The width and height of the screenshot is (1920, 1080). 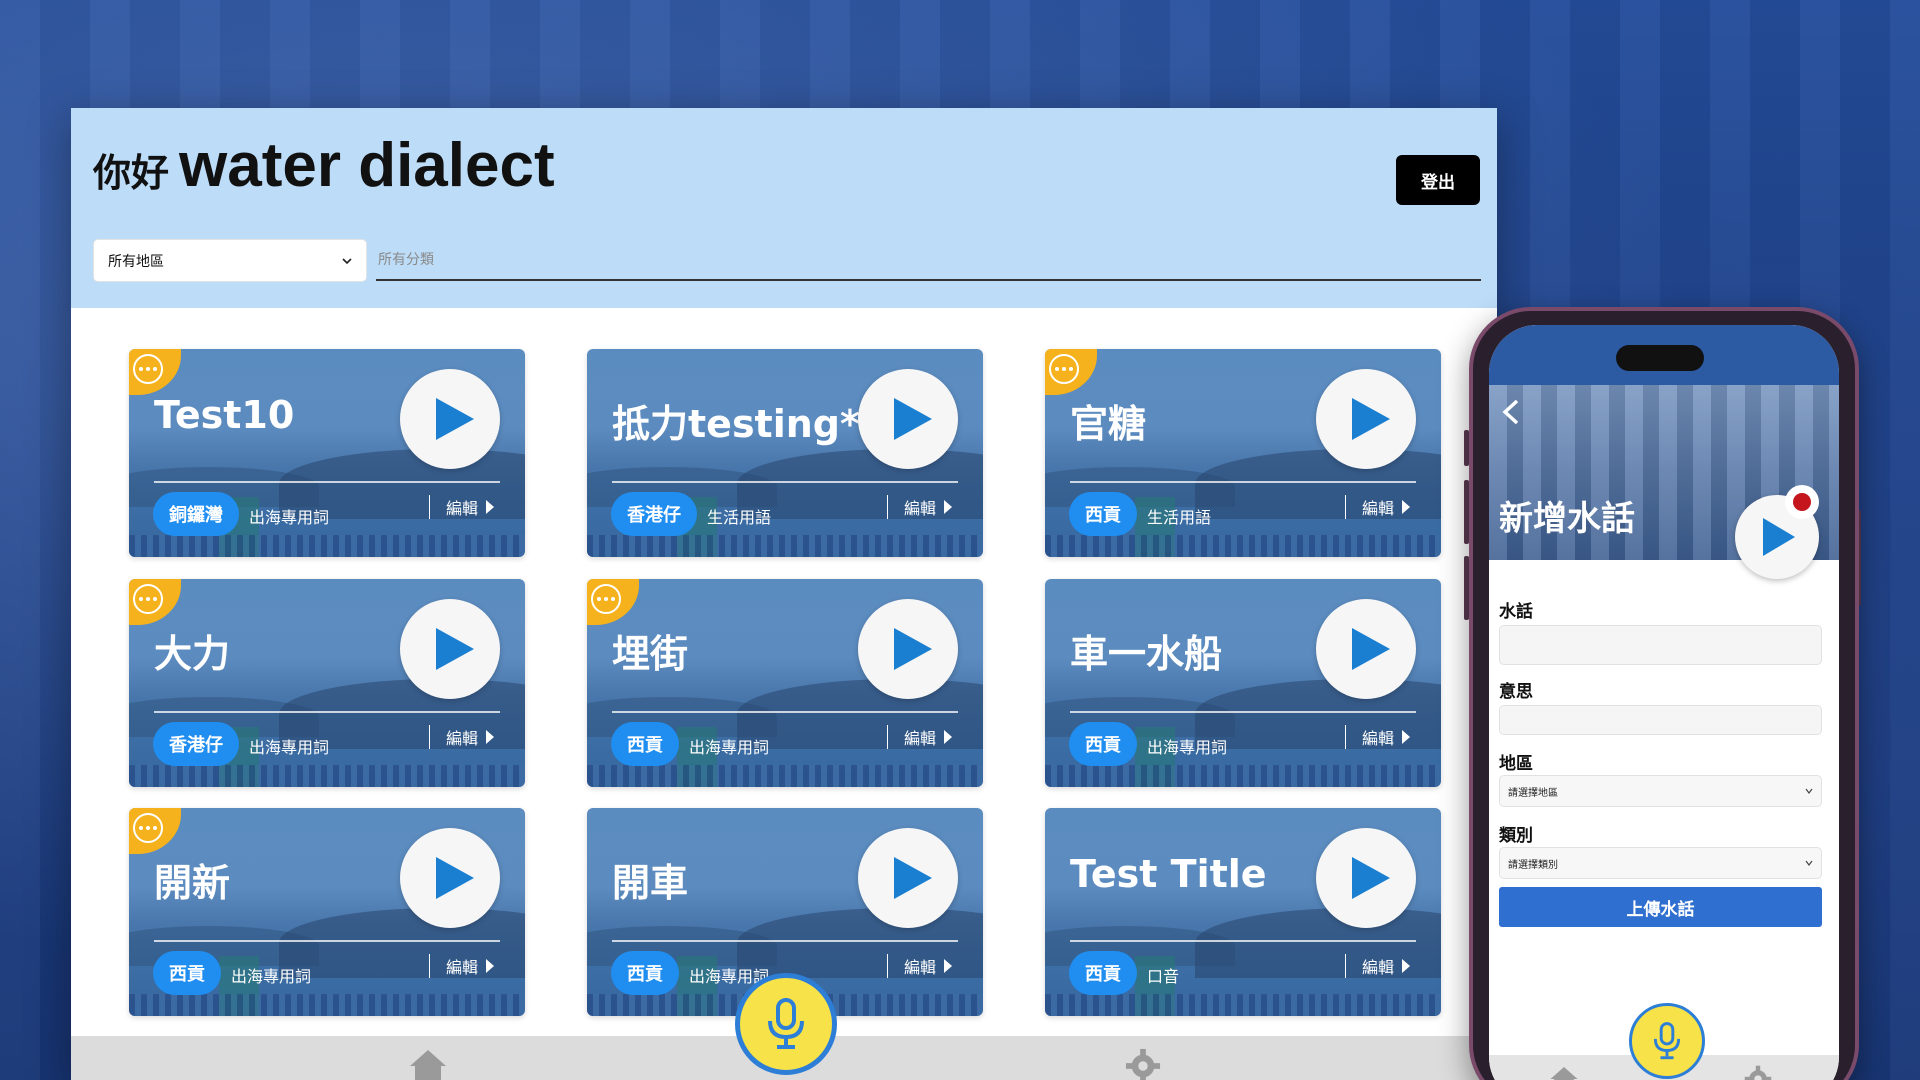 What do you see at coordinates (1660, 720) in the screenshot?
I see `meaning-input` at bounding box center [1660, 720].